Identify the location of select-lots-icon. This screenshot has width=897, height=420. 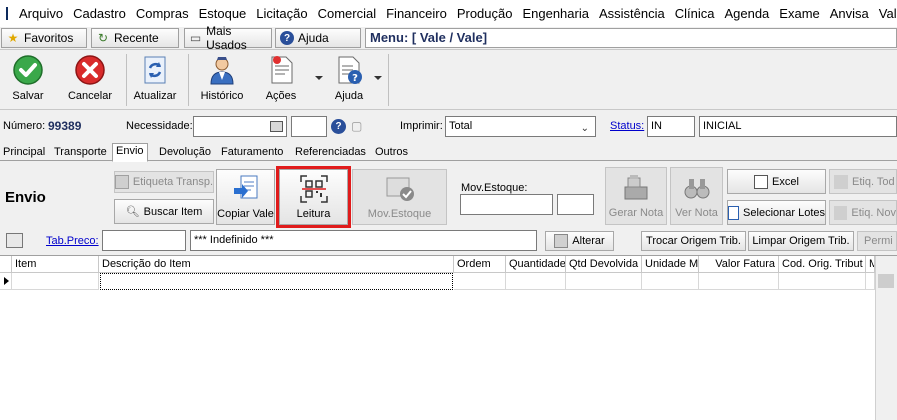
(734, 212).